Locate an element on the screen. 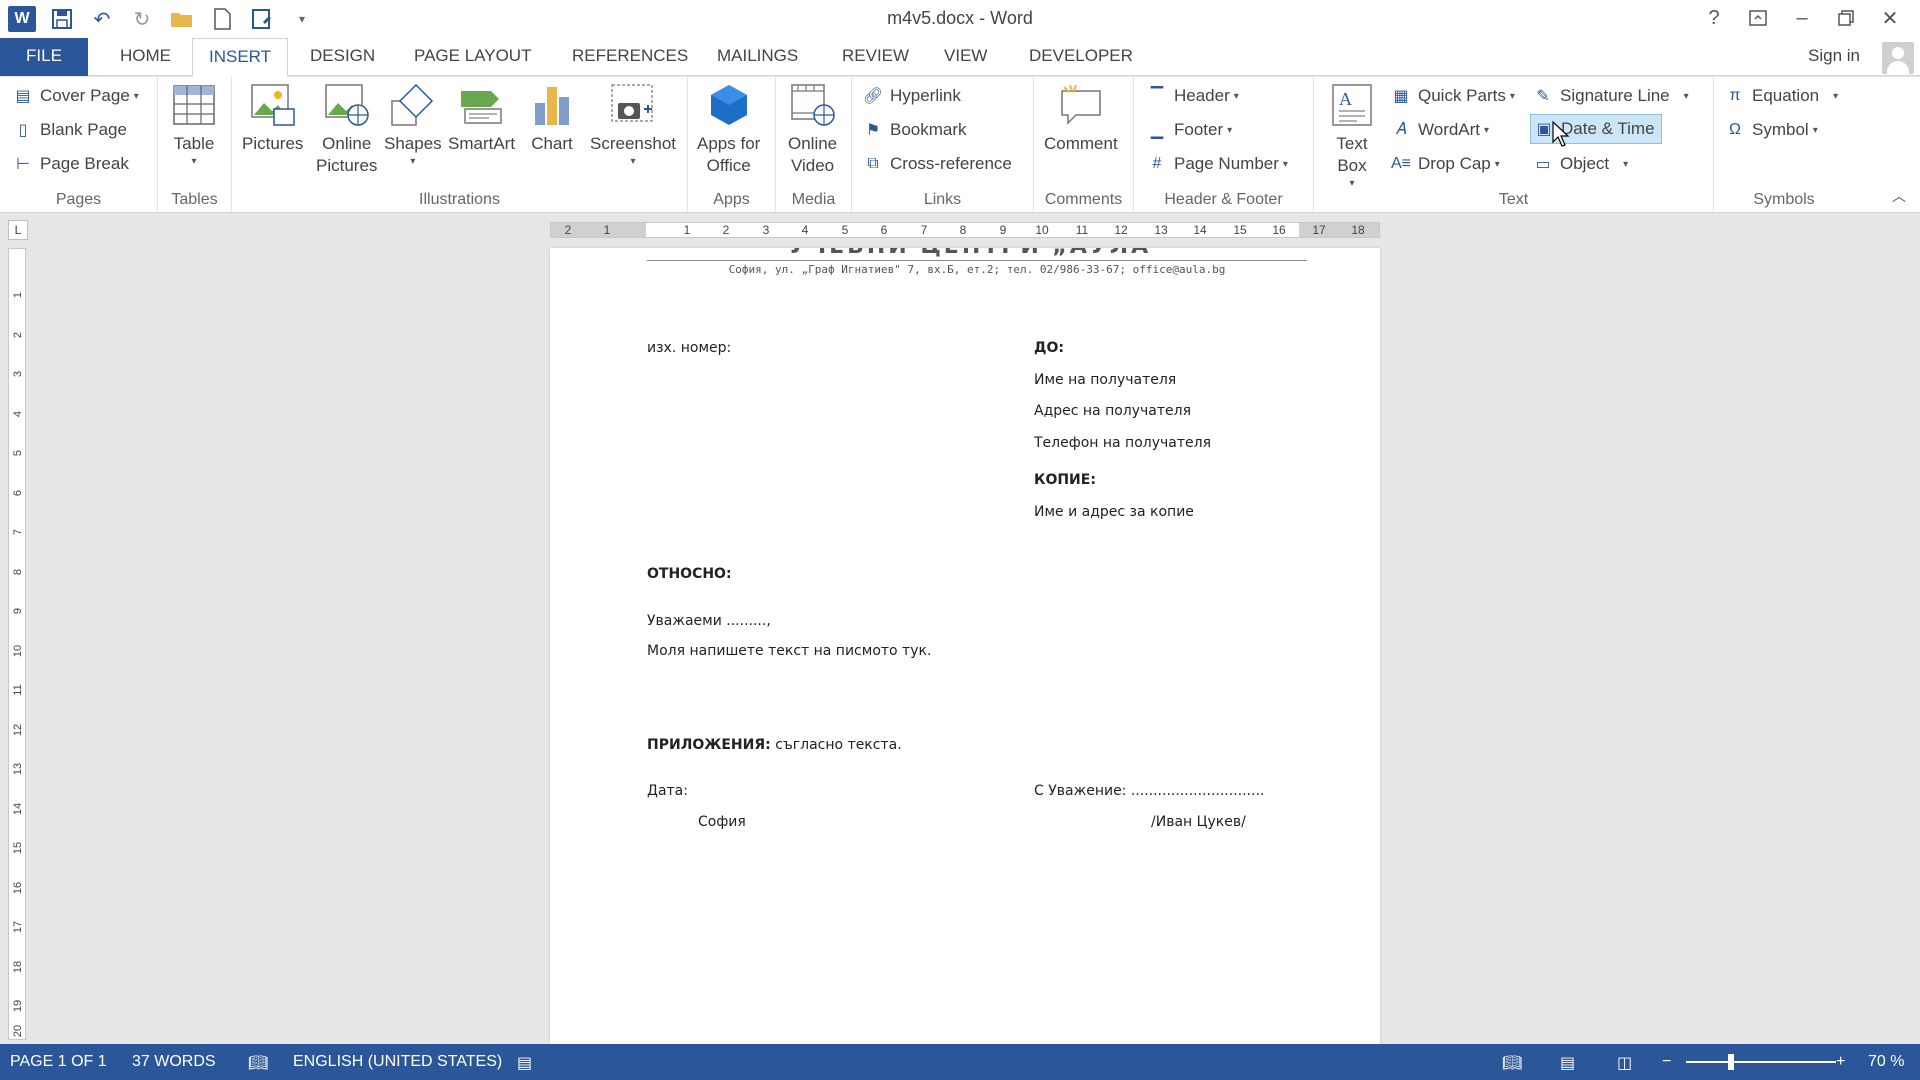 The width and height of the screenshot is (1920, 1080). language-status: ENGLISH (UNITED STATES) is located at coordinates (397, 1062).